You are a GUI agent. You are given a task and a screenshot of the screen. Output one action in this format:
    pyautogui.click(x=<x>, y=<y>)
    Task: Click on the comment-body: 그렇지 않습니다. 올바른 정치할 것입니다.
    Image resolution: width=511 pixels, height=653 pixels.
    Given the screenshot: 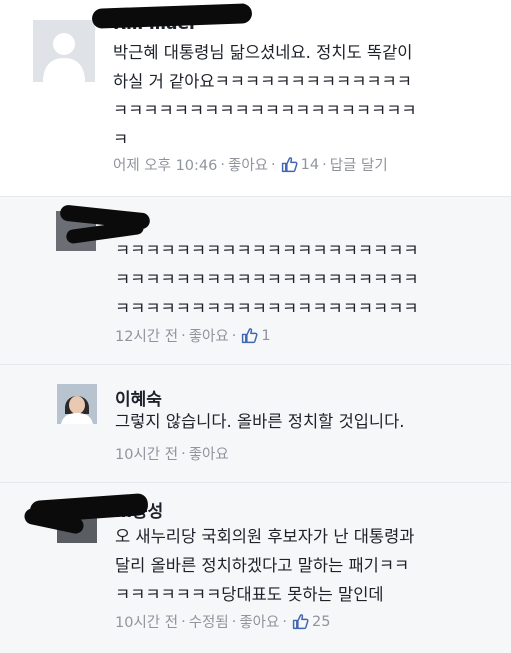 What is the action you would take?
    pyautogui.click(x=260, y=421)
    